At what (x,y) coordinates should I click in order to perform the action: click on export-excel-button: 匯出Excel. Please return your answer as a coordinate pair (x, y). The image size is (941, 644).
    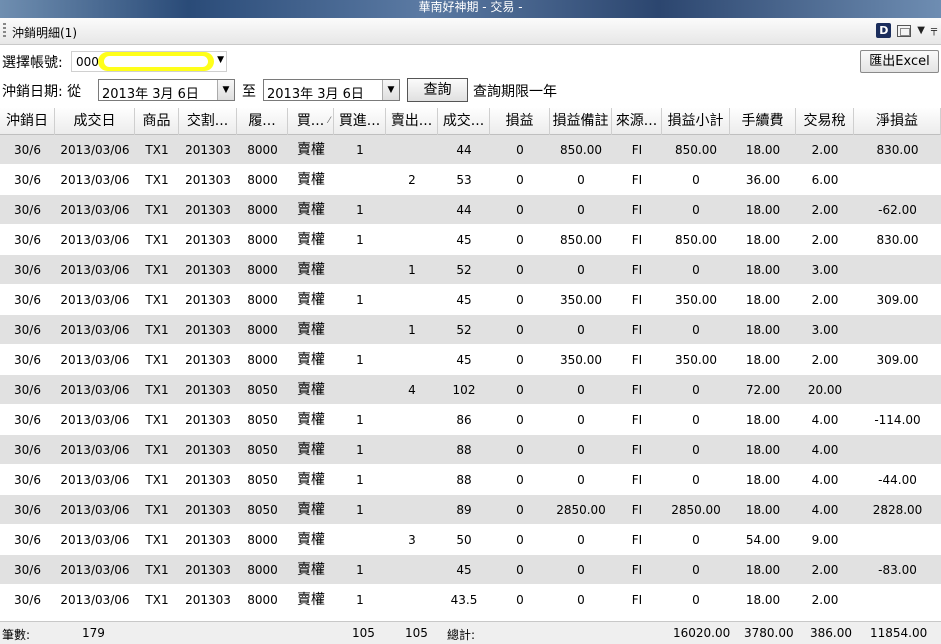
    Looking at the image, I should click on (899, 61).